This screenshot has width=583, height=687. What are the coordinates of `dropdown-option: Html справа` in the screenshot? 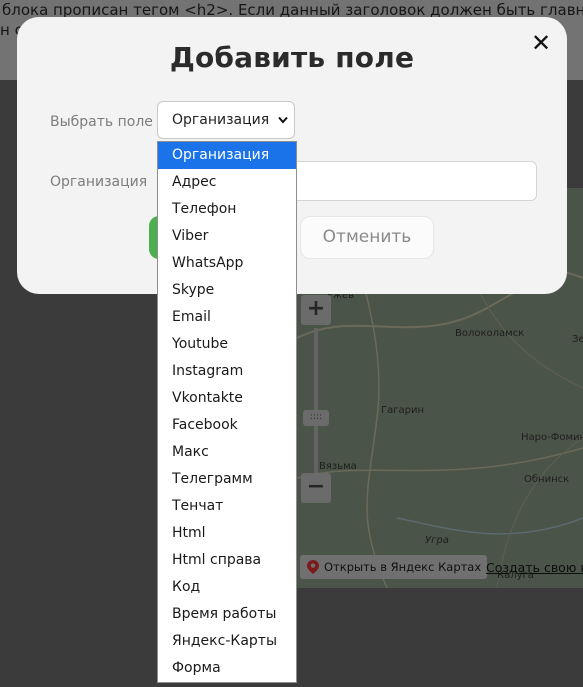 It's located at (227, 560).